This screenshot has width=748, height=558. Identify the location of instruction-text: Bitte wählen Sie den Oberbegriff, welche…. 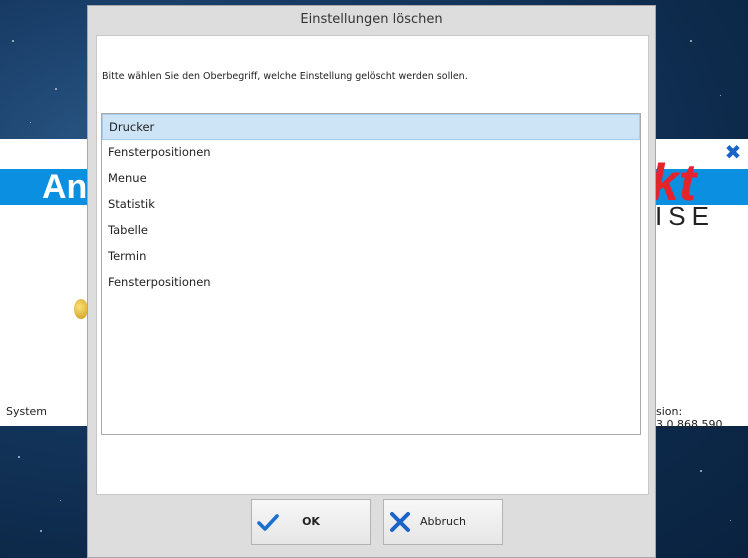
(285, 76).